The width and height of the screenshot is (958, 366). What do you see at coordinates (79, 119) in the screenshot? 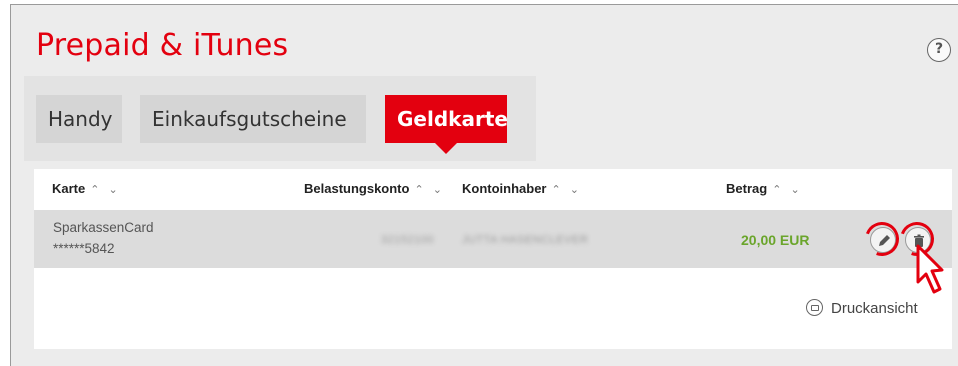
I see `tab-handy: Handy` at bounding box center [79, 119].